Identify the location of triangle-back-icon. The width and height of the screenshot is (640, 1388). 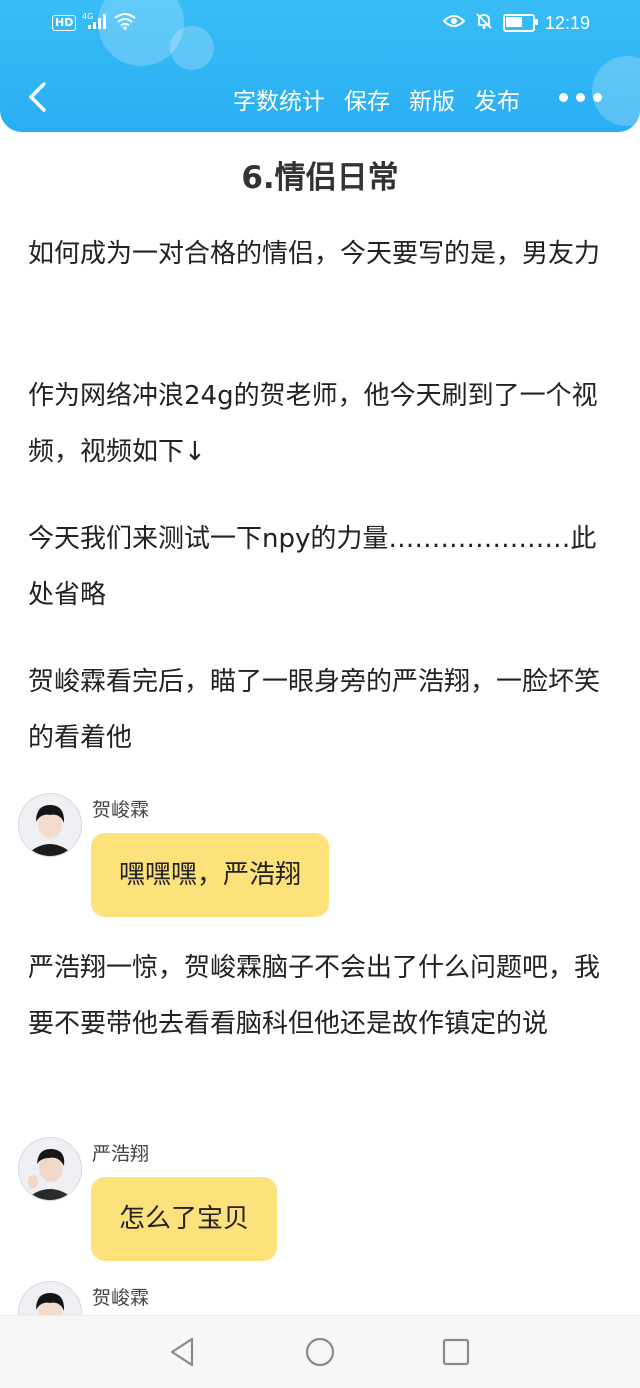
(182, 1352).